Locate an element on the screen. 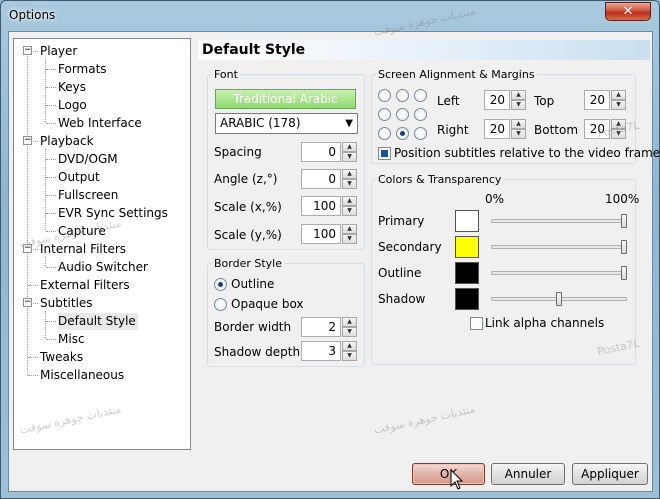 This screenshot has height=499, width=660. tree-item-tweaks: Tweaks is located at coordinates (62, 357).